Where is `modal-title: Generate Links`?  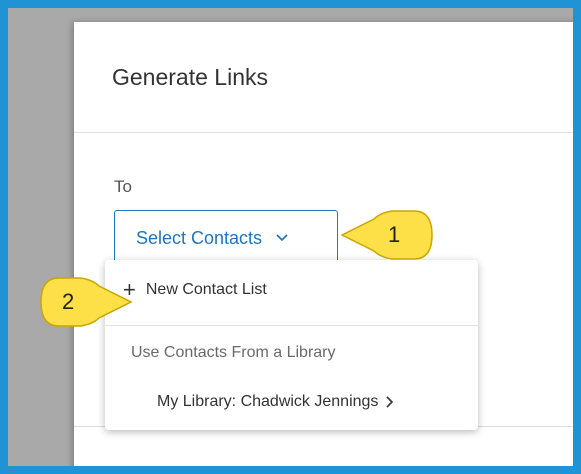 modal-title: Generate Links is located at coordinates (190, 77).